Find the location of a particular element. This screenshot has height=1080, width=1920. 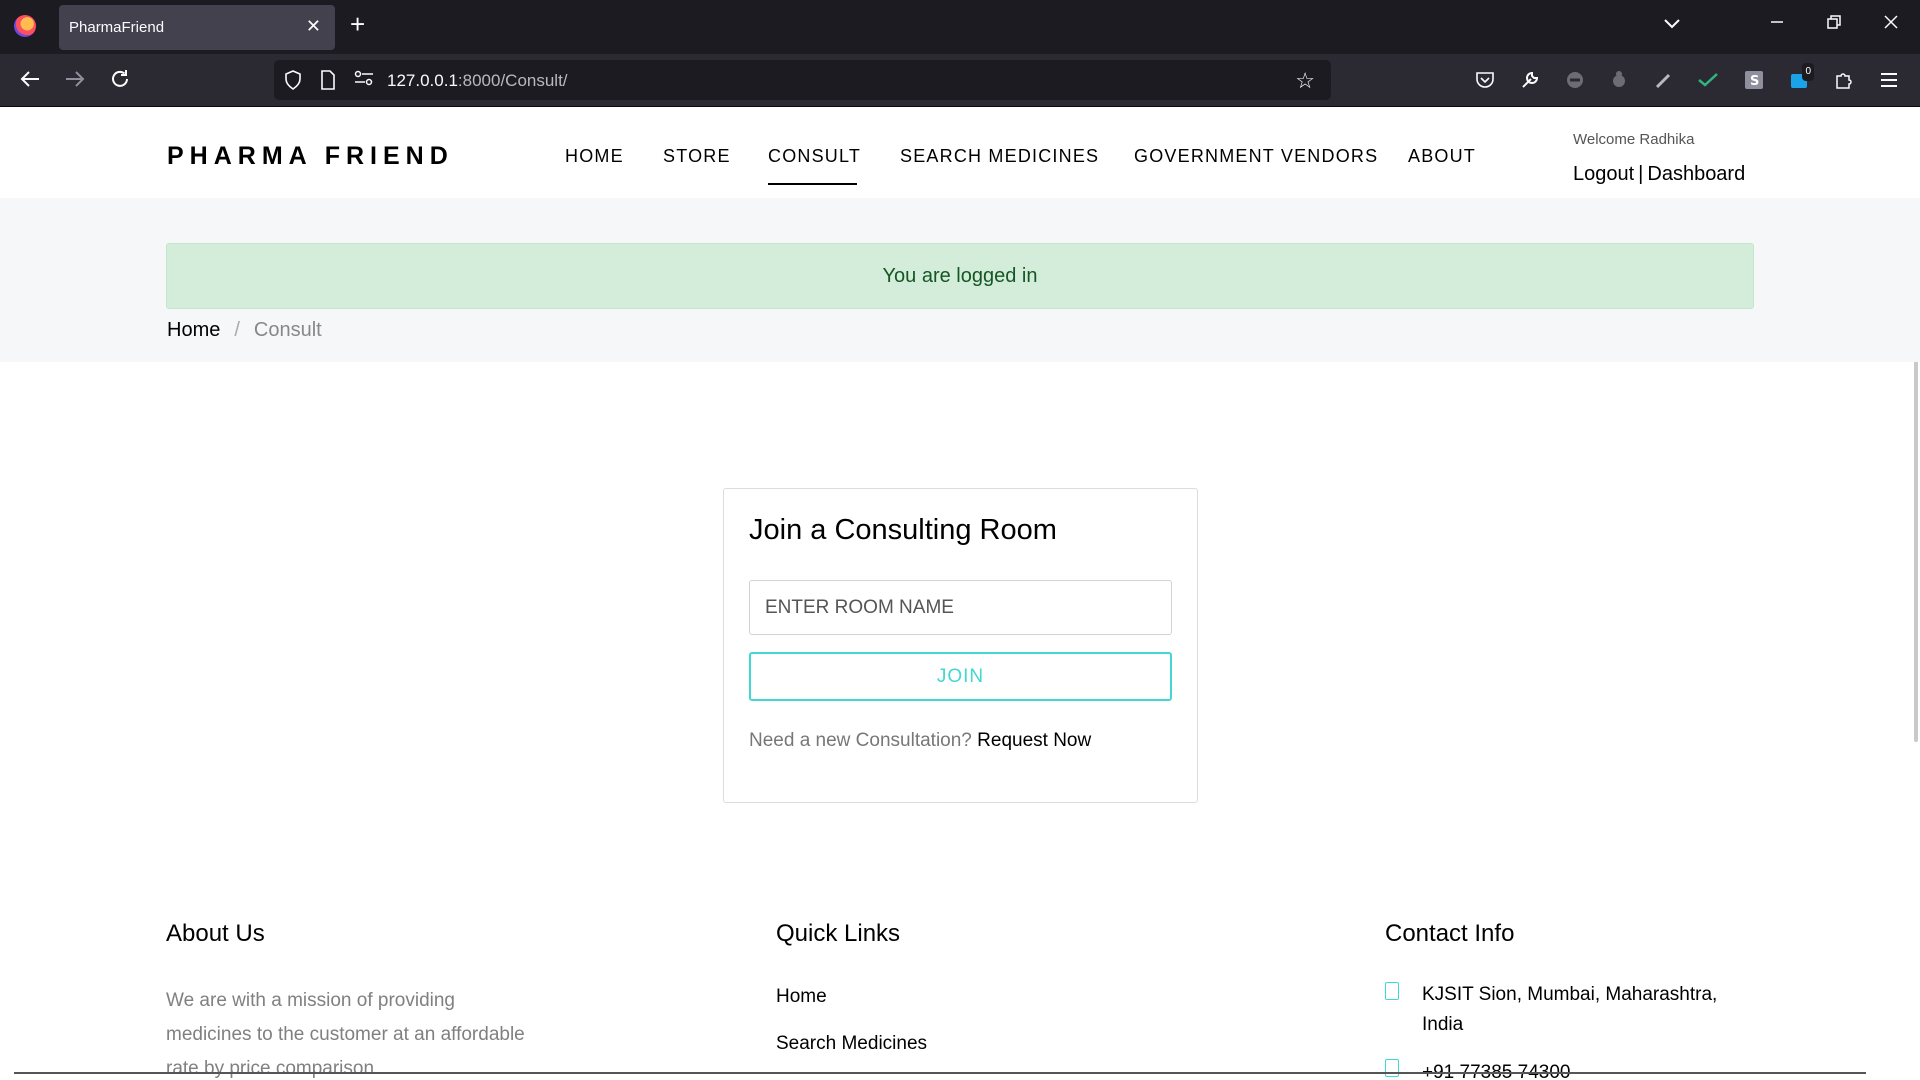

footer-about-heading: About Us is located at coordinates (215, 933).